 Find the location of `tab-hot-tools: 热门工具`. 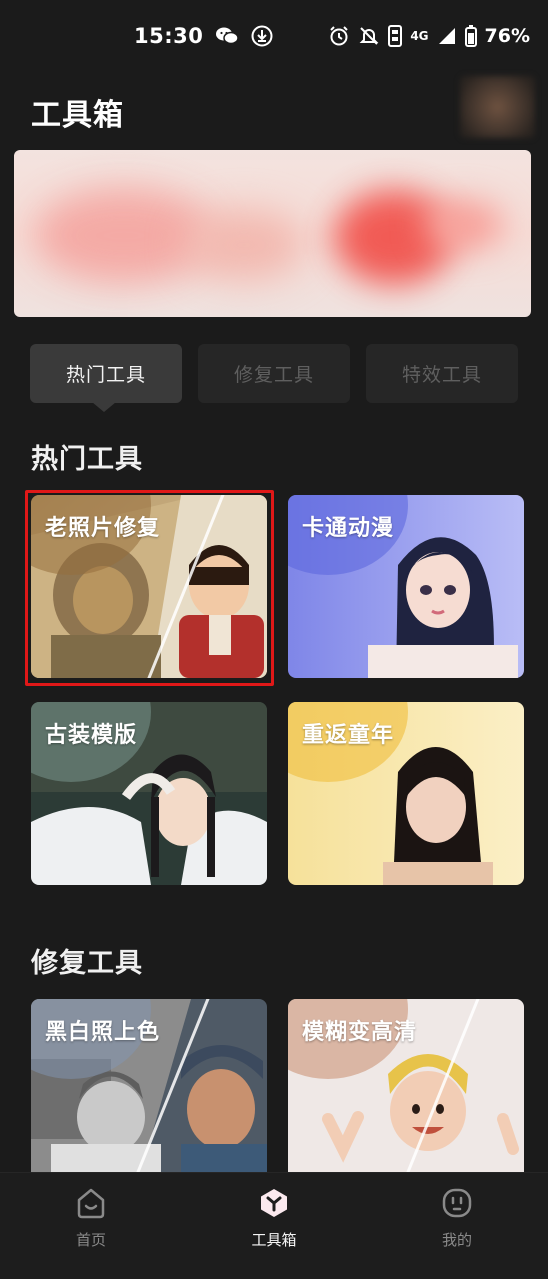

tab-hot-tools: 热门工具 is located at coordinates (106, 373).